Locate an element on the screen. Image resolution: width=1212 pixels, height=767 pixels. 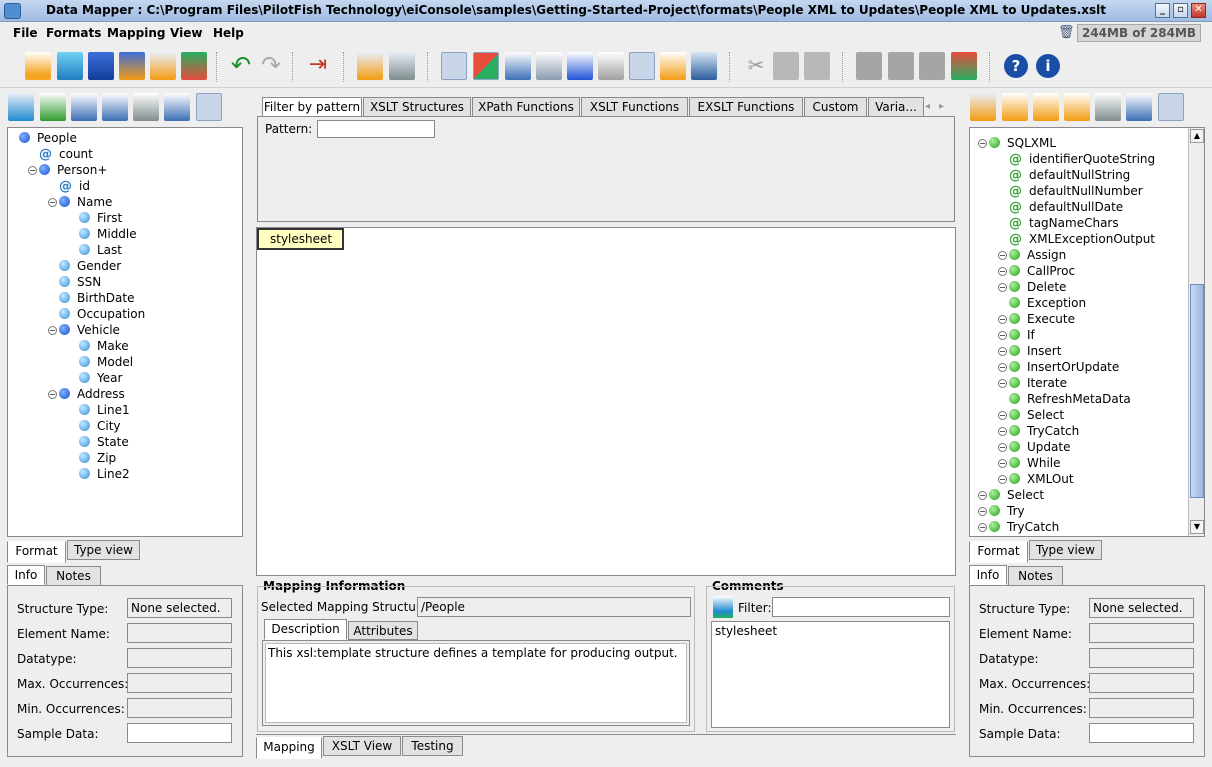
menu-file: File is located at coordinates (25, 33).